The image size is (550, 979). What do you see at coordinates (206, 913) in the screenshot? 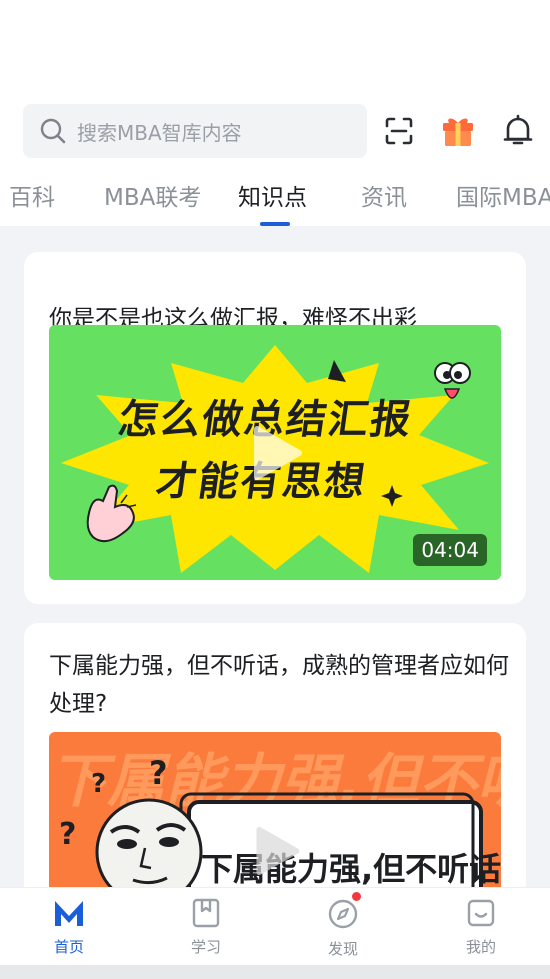
I see `book-icon` at bounding box center [206, 913].